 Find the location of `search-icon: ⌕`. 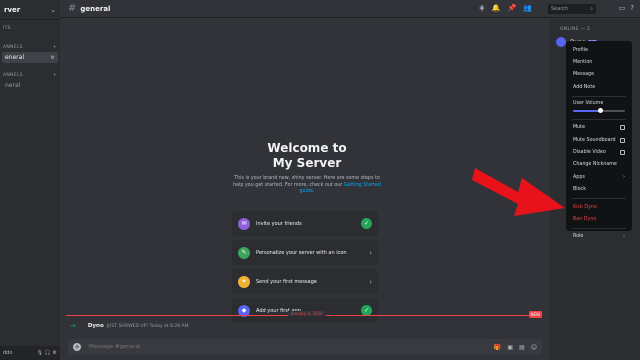

search-icon: ⌕ is located at coordinates (591, 9).